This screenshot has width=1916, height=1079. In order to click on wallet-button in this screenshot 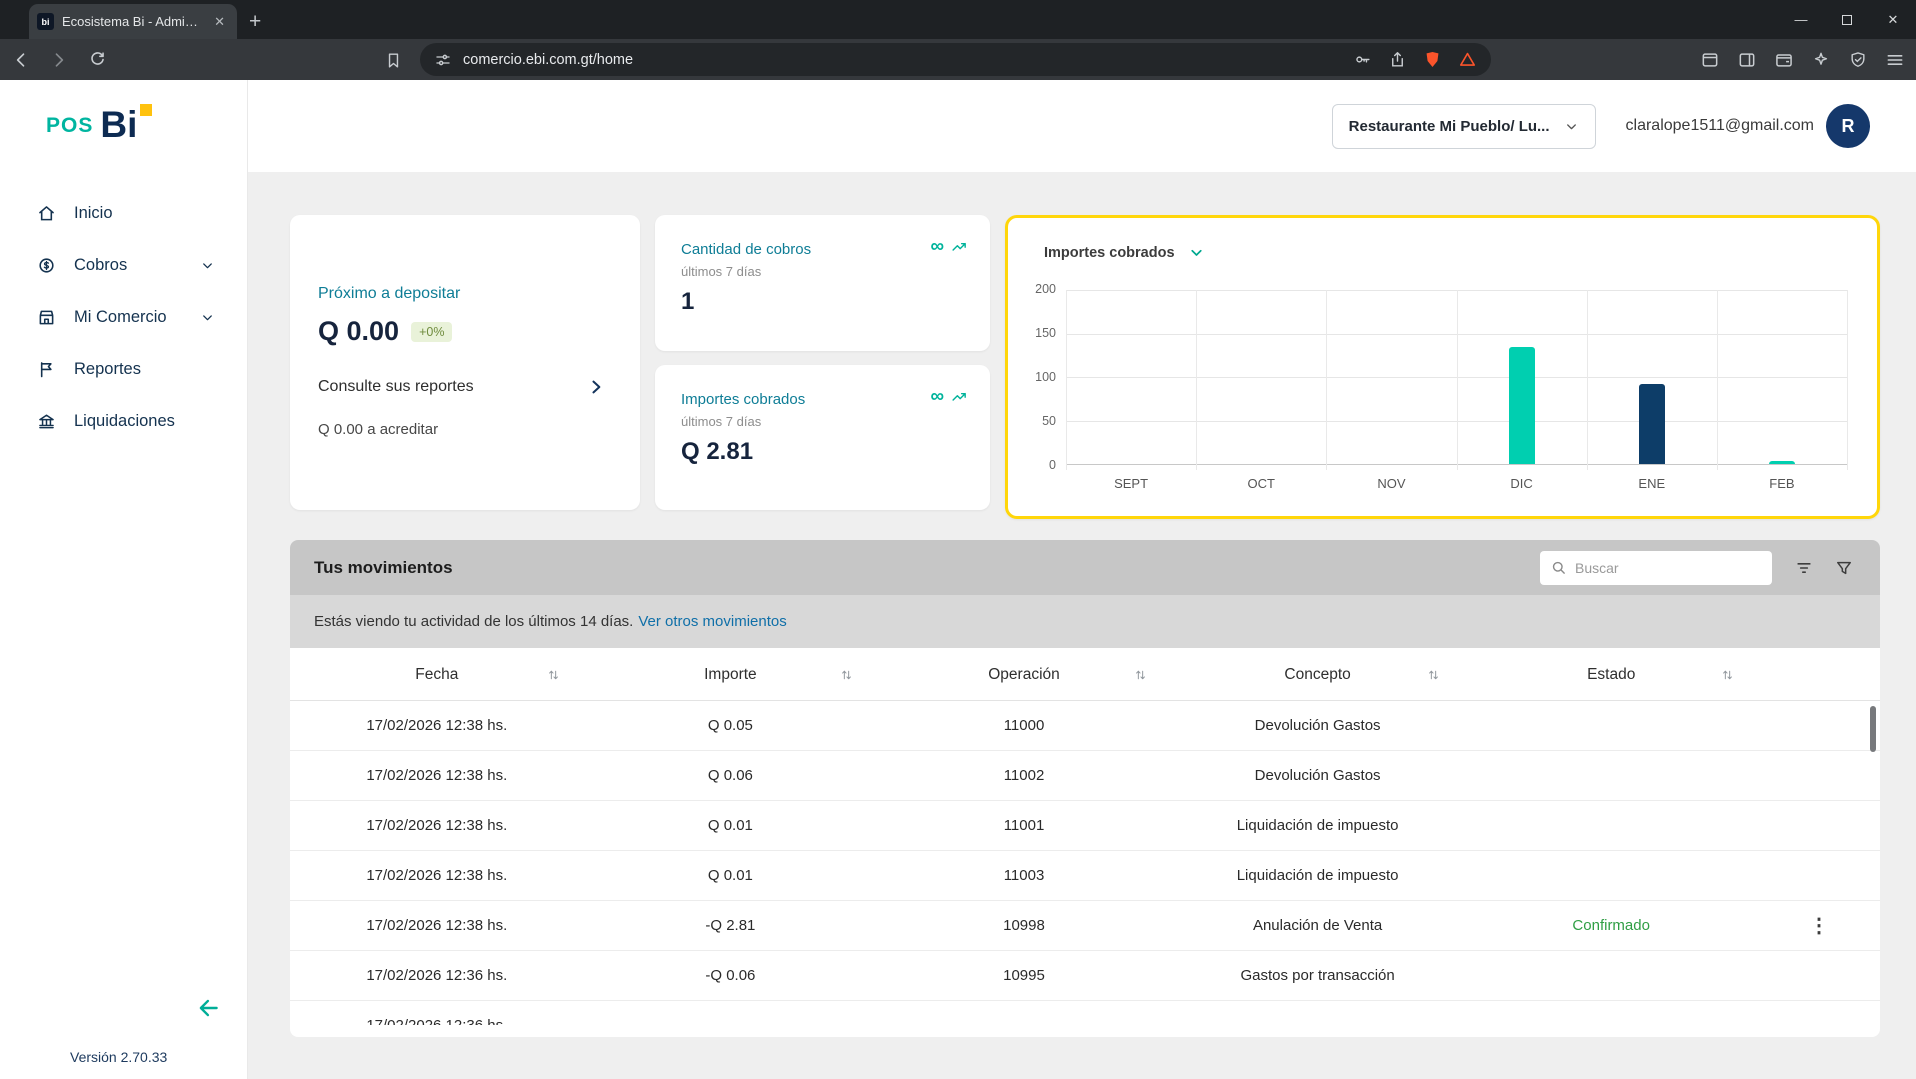, I will do `click(1784, 60)`.